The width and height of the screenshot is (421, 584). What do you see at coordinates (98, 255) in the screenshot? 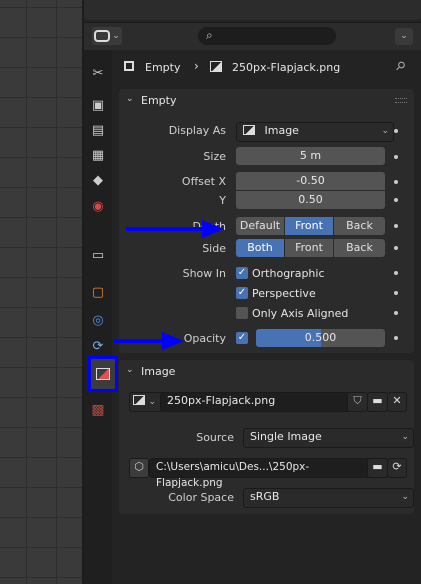
I see `collection-tab-icon: ▭` at bounding box center [98, 255].